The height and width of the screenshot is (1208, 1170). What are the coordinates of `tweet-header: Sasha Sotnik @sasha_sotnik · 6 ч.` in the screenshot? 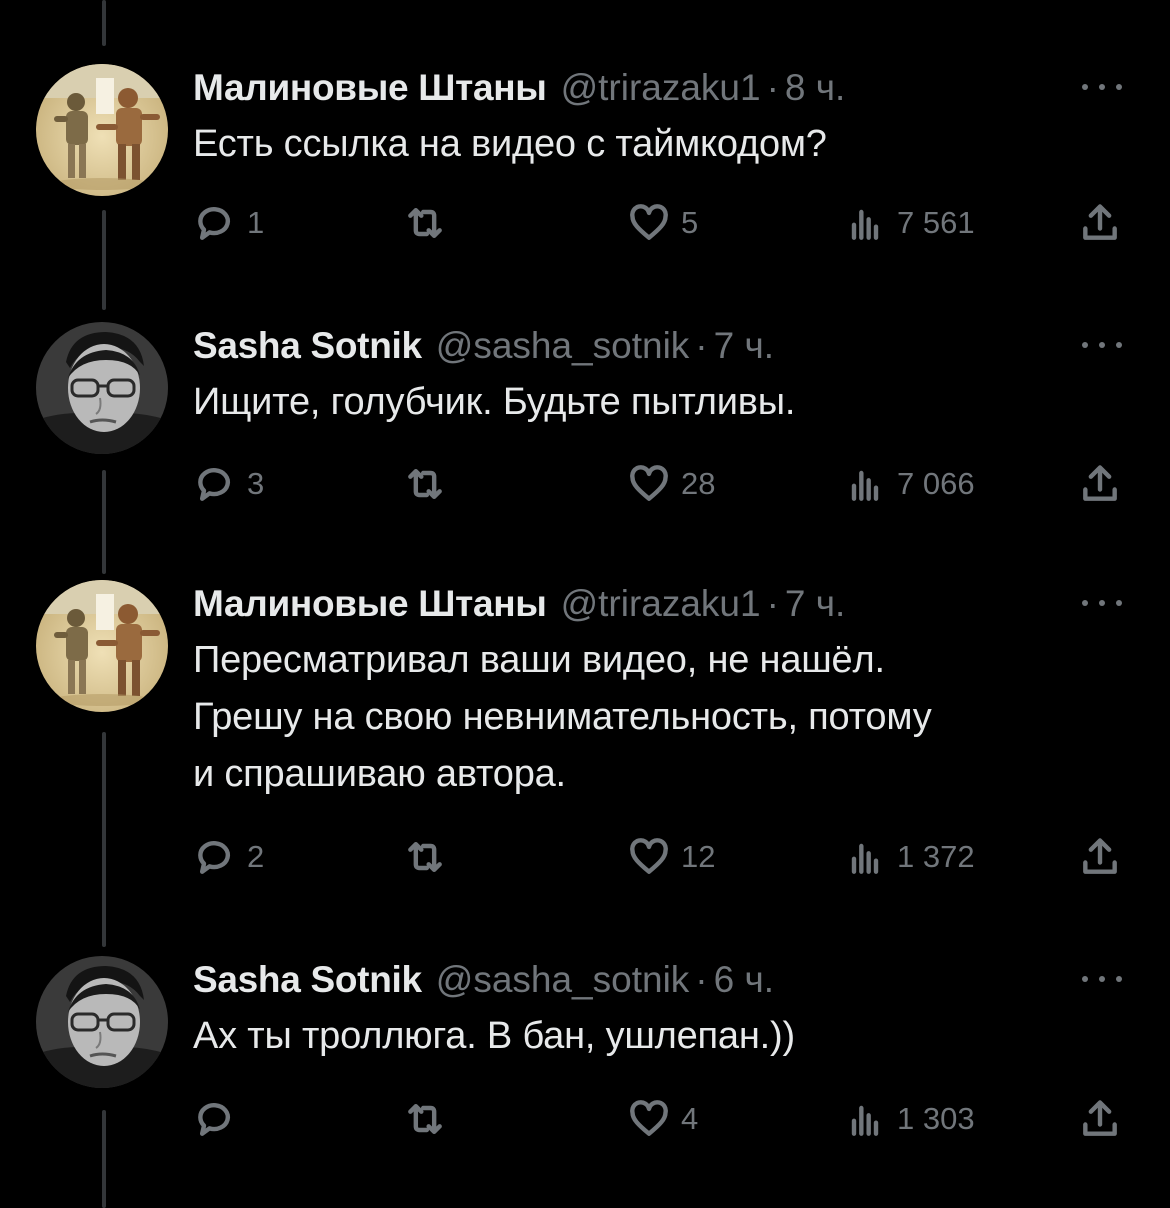 It's located at (666, 980).